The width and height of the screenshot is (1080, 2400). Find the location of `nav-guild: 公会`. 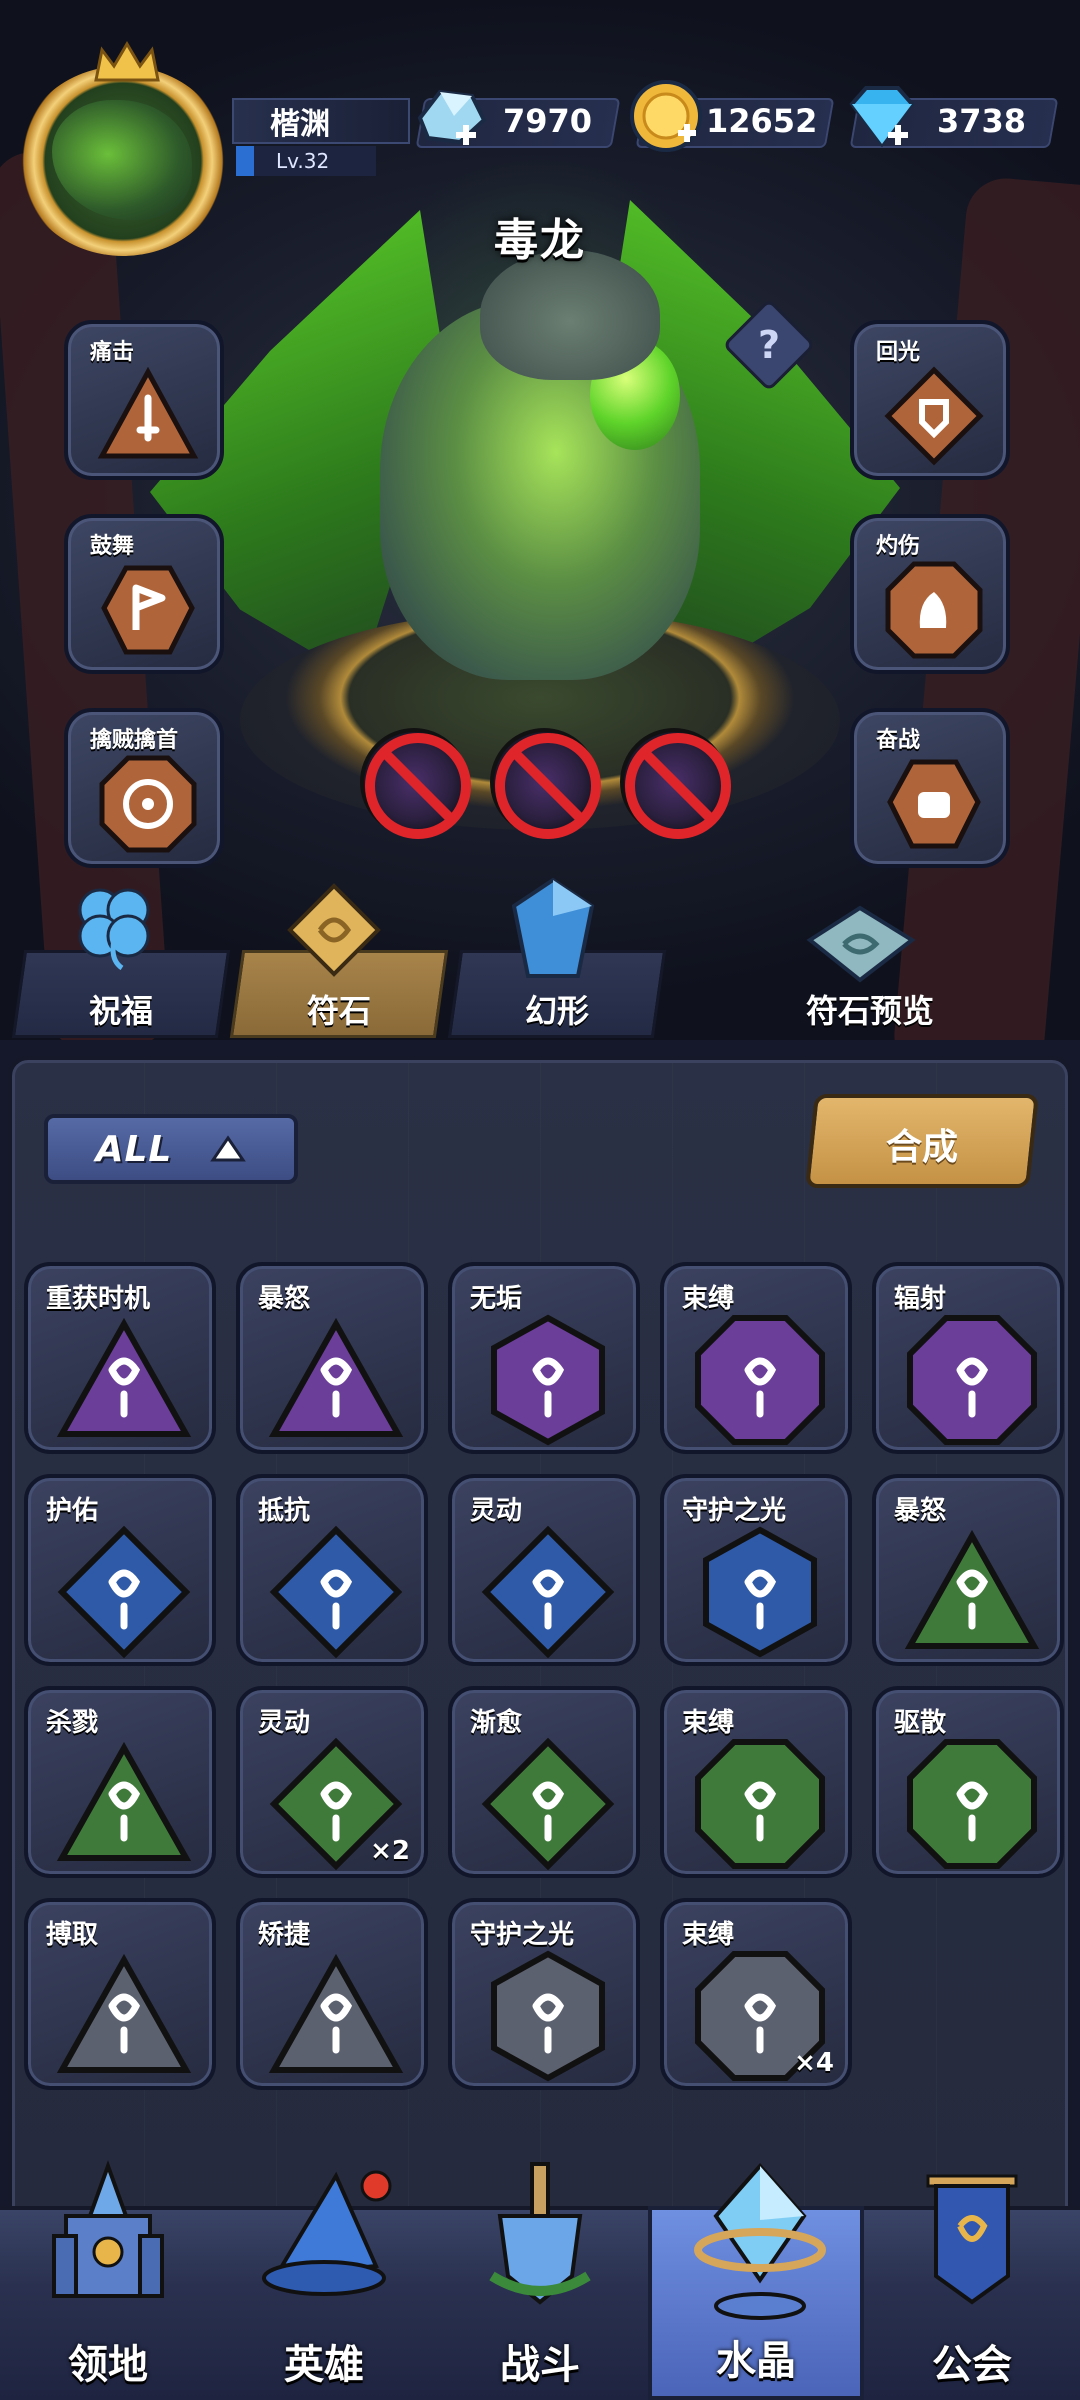

nav-guild: 公会 is located at coordinates (972, 2287).